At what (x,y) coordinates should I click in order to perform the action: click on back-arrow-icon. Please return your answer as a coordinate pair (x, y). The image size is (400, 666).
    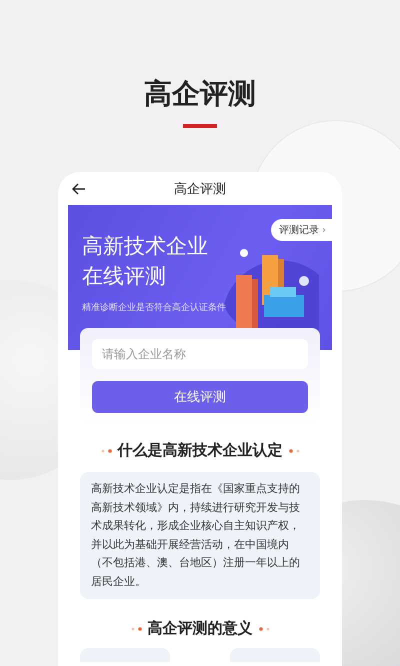
    Looking at the image, I should click on (79, 188).